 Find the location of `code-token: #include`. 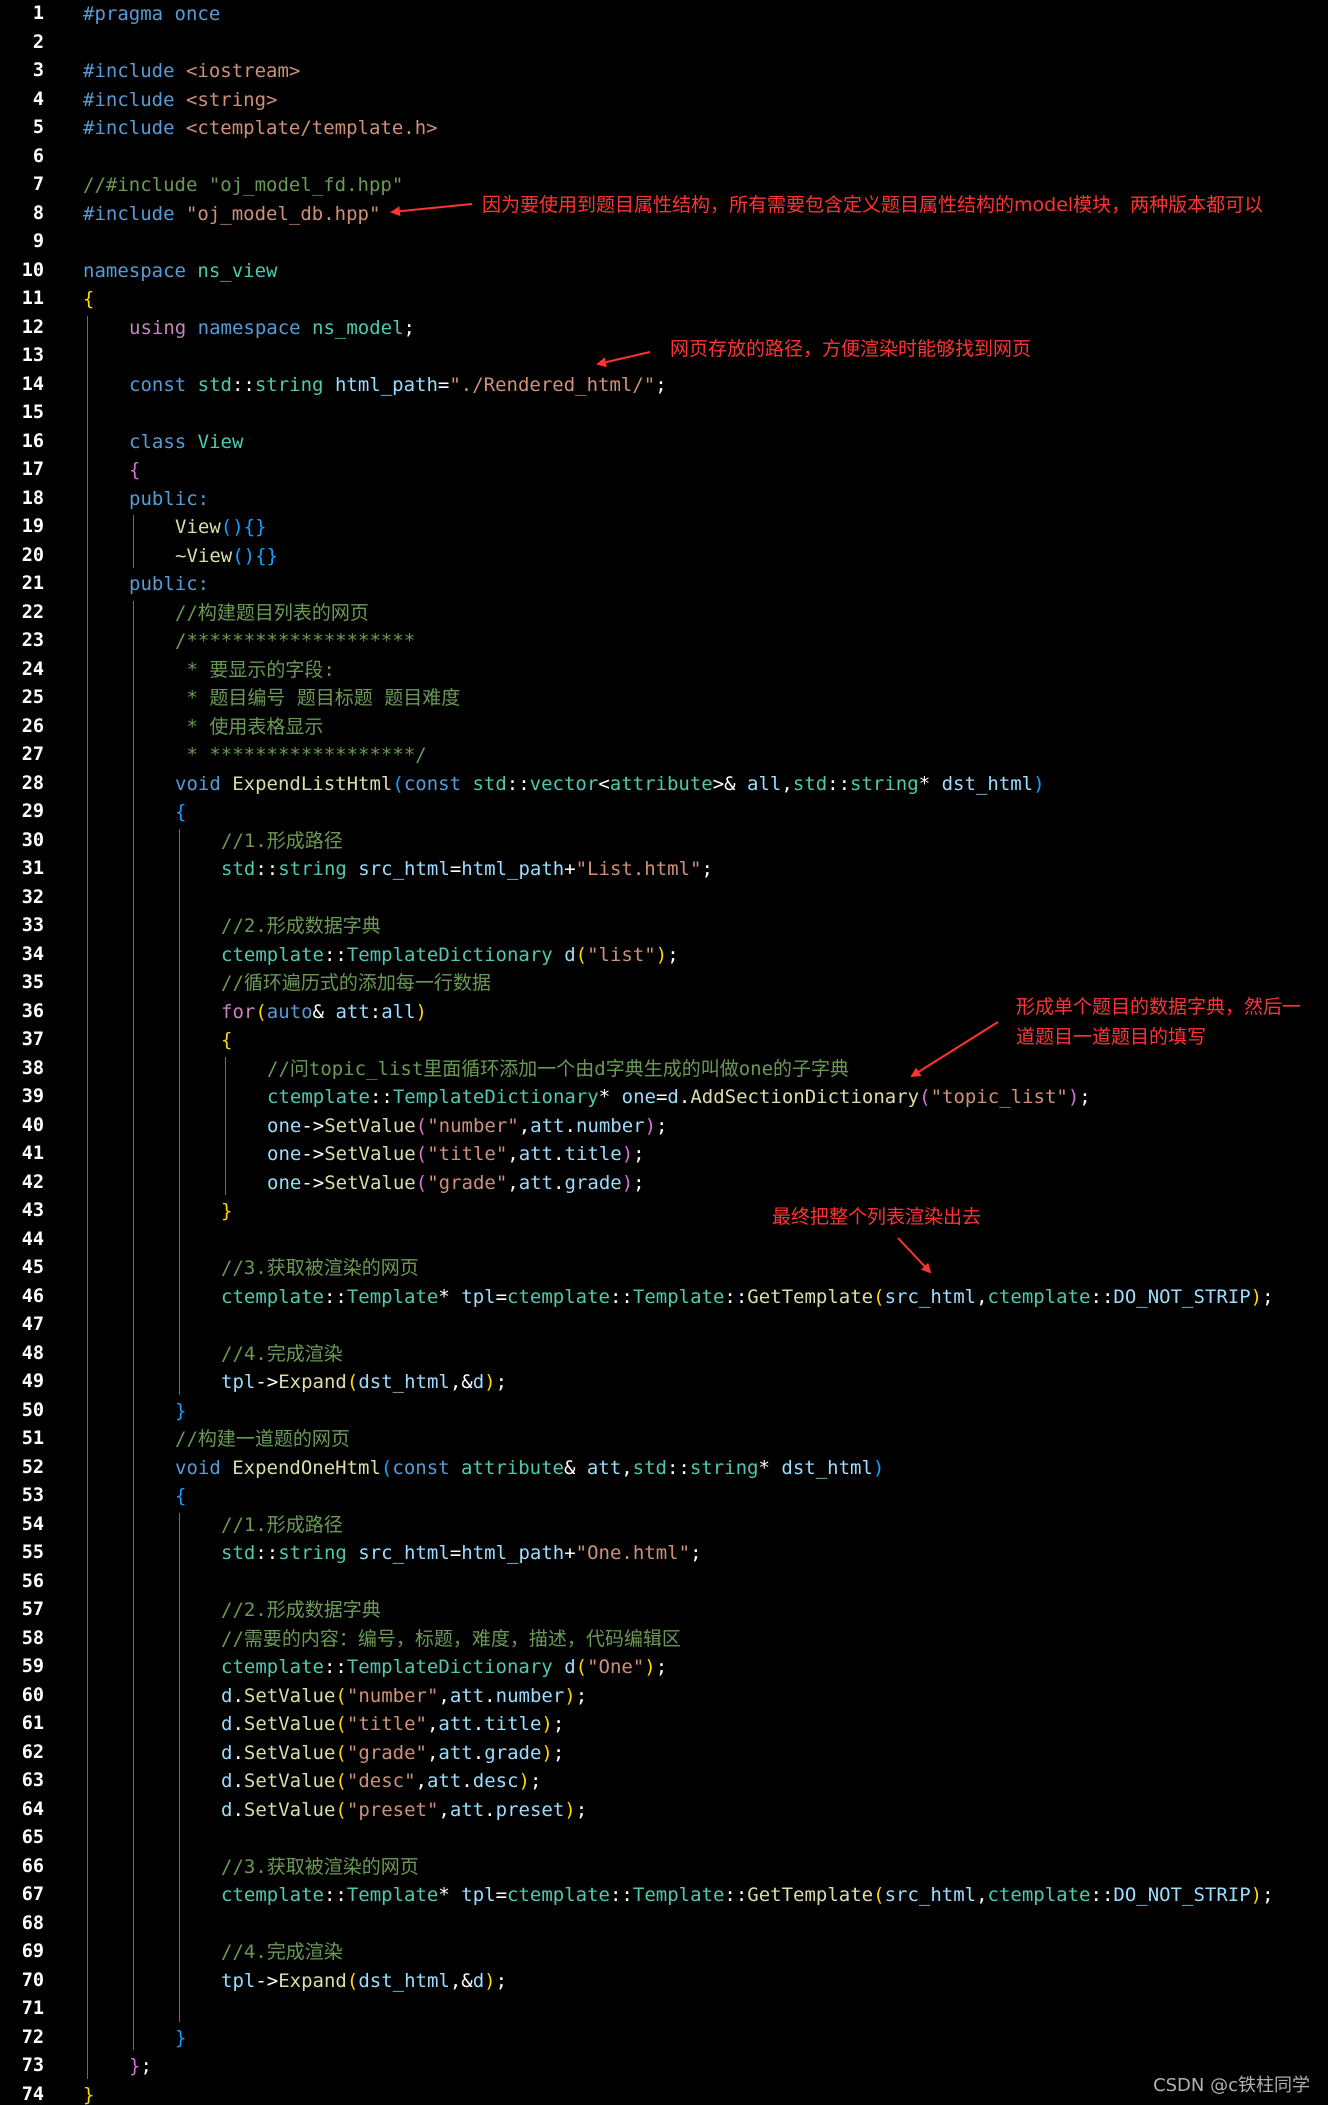

code-token: #include is located at coordinates (134, 128).